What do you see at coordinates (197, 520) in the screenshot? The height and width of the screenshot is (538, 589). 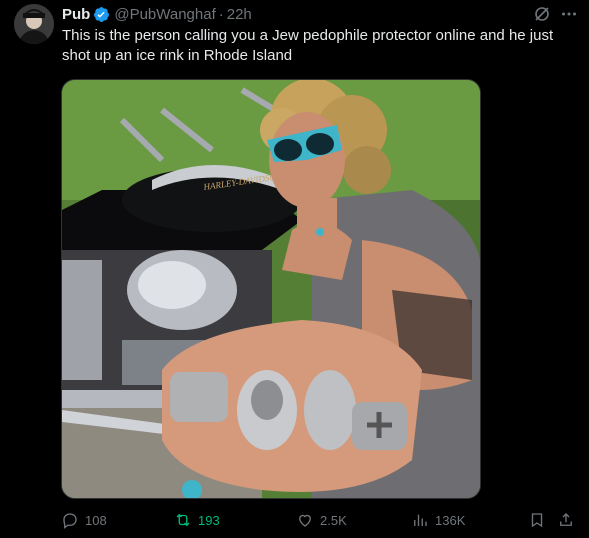 I see `repost-button: 193` at bounding box center [197, 520].